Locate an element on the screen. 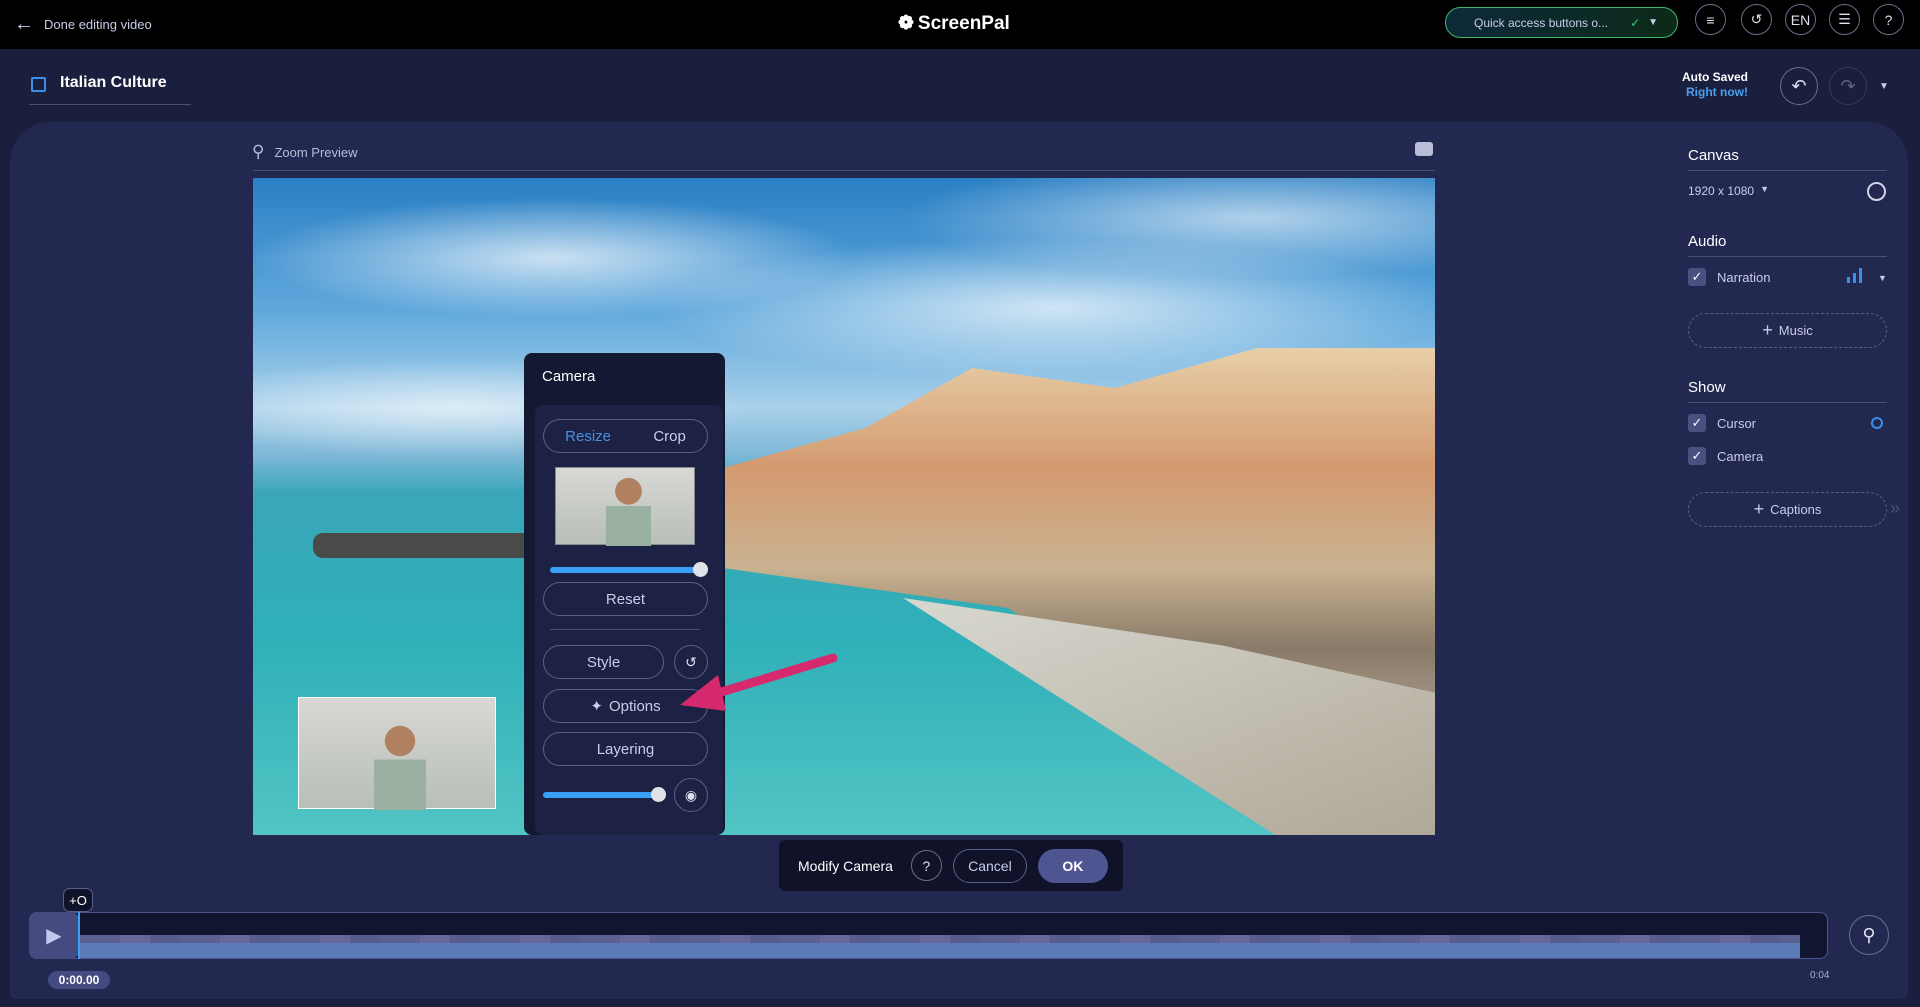  history-button: ↺ is located at coordinates (1756, 19).